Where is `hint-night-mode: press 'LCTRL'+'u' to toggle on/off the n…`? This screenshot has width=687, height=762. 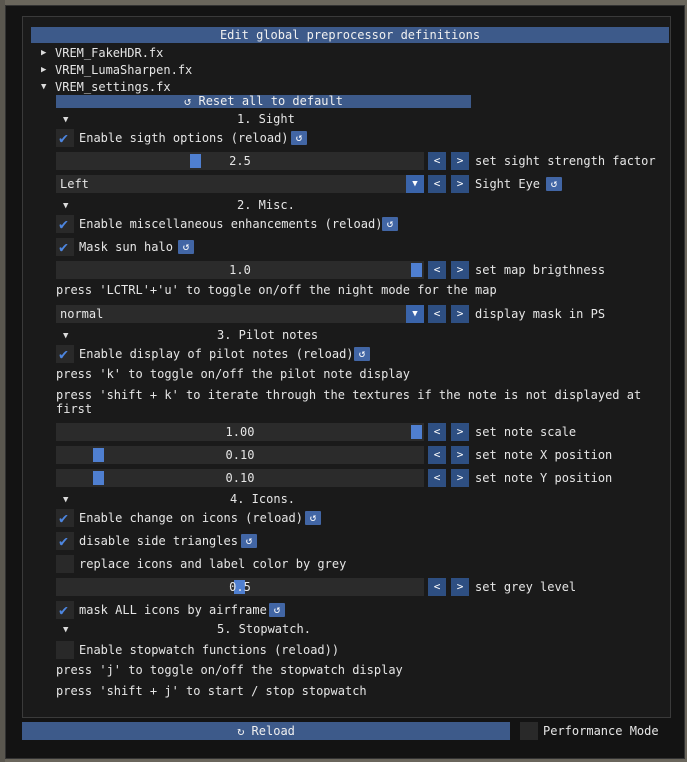
hint-night-mode: press 'LCTRL'+'u' to toggle on/off the n… is located at coordinates (276, 290).